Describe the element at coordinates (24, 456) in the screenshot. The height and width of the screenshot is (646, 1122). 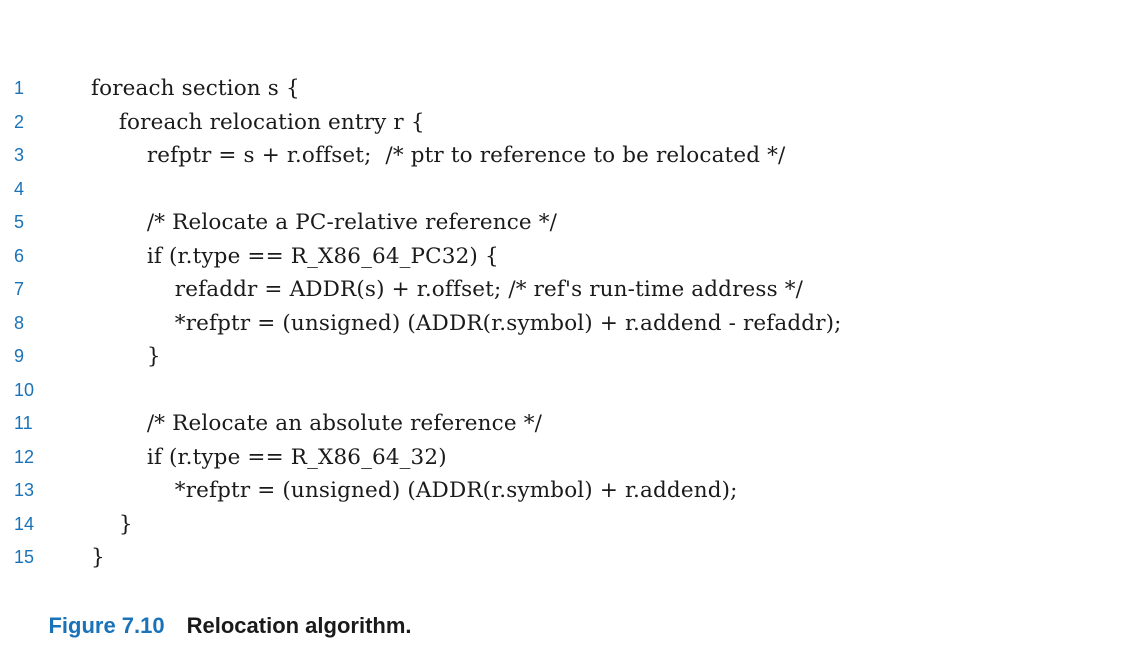
I see `line-number: 12` at that location.